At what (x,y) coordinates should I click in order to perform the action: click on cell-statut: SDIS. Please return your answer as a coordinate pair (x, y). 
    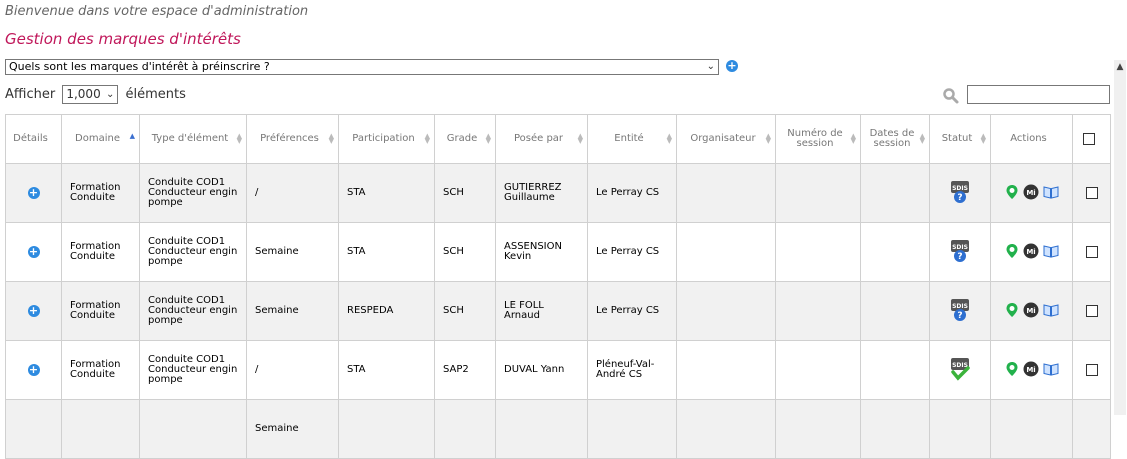
    Looking at the image, I should click on (960, 370).